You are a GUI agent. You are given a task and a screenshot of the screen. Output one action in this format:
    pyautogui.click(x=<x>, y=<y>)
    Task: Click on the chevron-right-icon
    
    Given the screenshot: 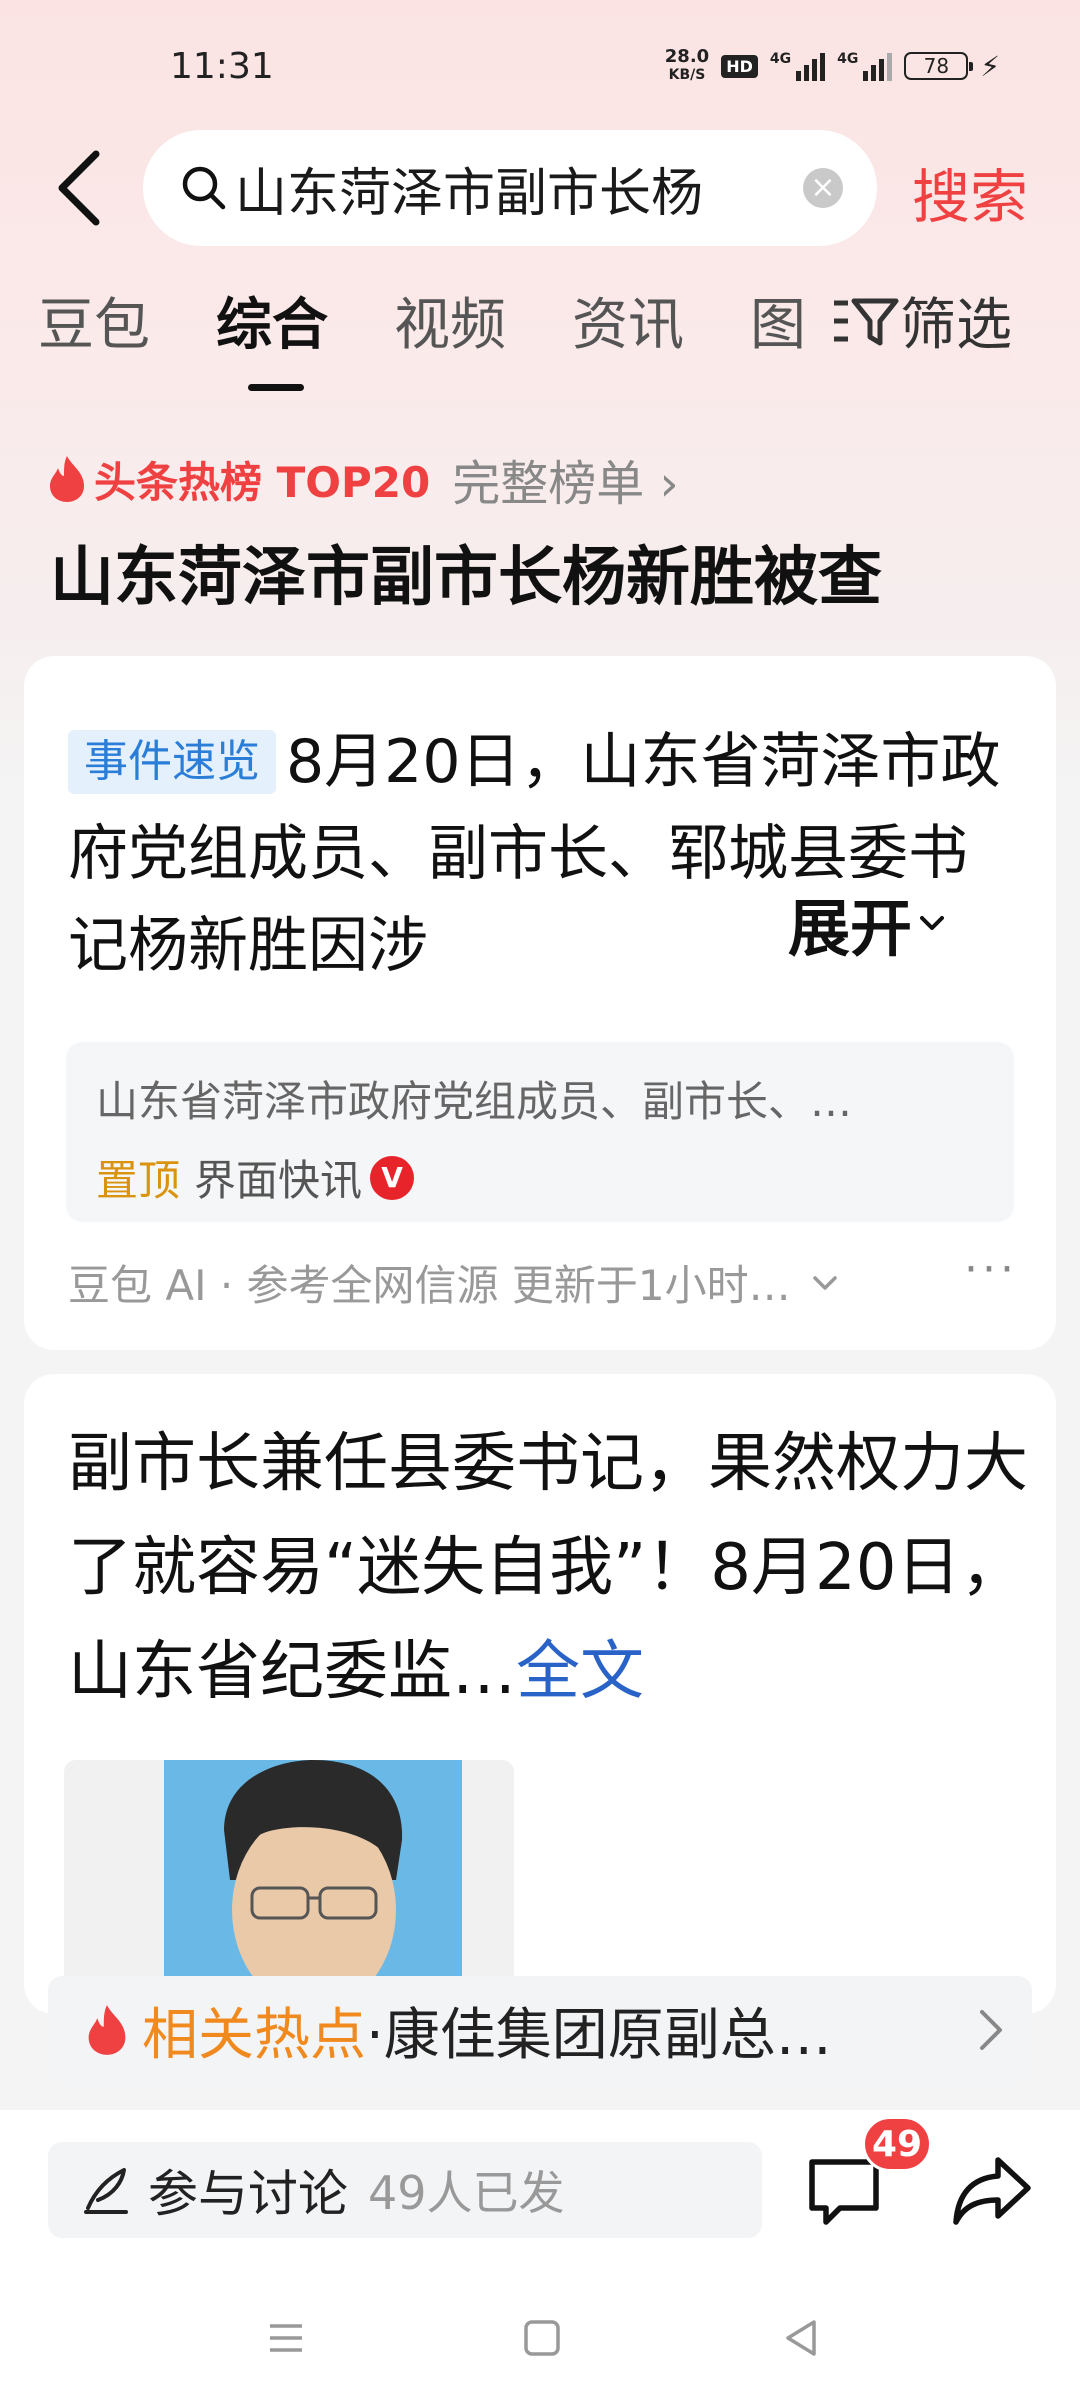 What is the action you would take?
    pyautogui.click(x=991, y=2030)
    